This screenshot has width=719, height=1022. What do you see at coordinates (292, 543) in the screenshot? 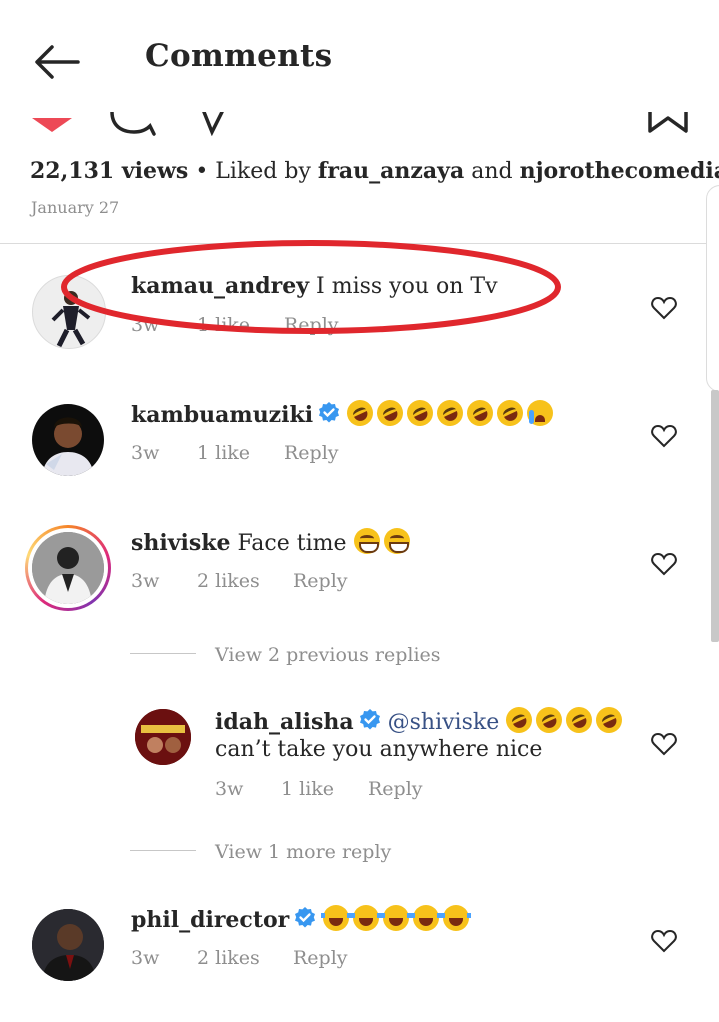
I see `comment-body: Face time` at bounding box center [292, 543].